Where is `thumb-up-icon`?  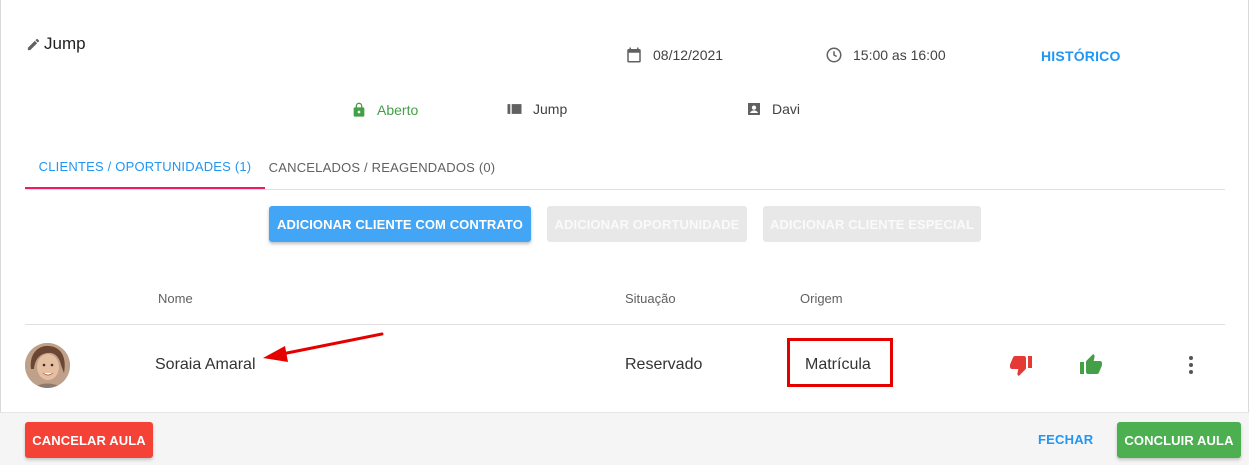 thumb-up-icon is located at coordinates (1091, 365).